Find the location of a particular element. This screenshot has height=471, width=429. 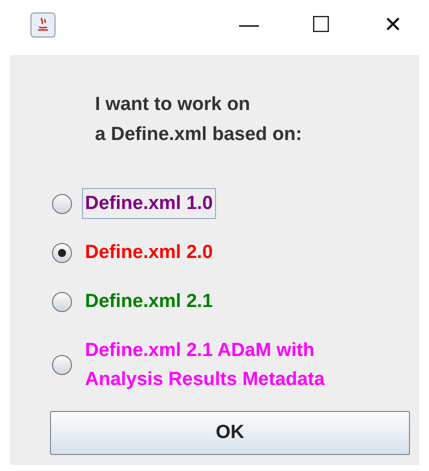

close-button: ✕ is located at coordinates (393, 25).